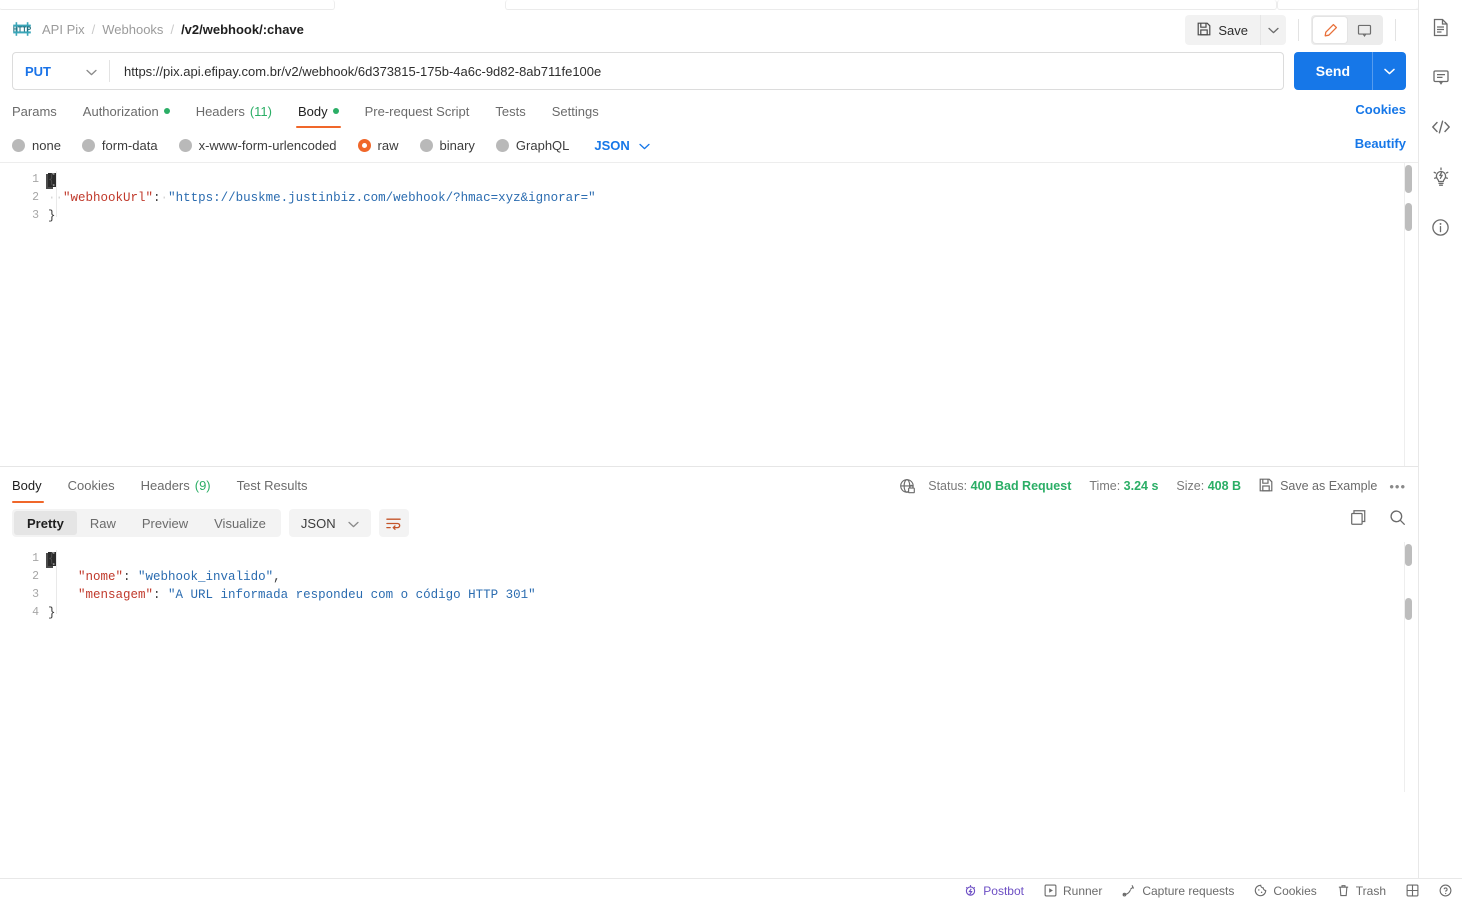 The image size is (1462, 902). What do you see at coordinates (538, 145) in the screenshot?
I see `body-type-graphql: GraphQL` at bounding box center [538, 145].